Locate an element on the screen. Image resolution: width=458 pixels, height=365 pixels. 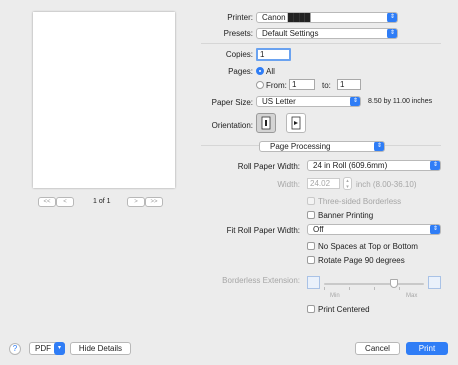
first-page-button: << is located at coordinates (47, 202).